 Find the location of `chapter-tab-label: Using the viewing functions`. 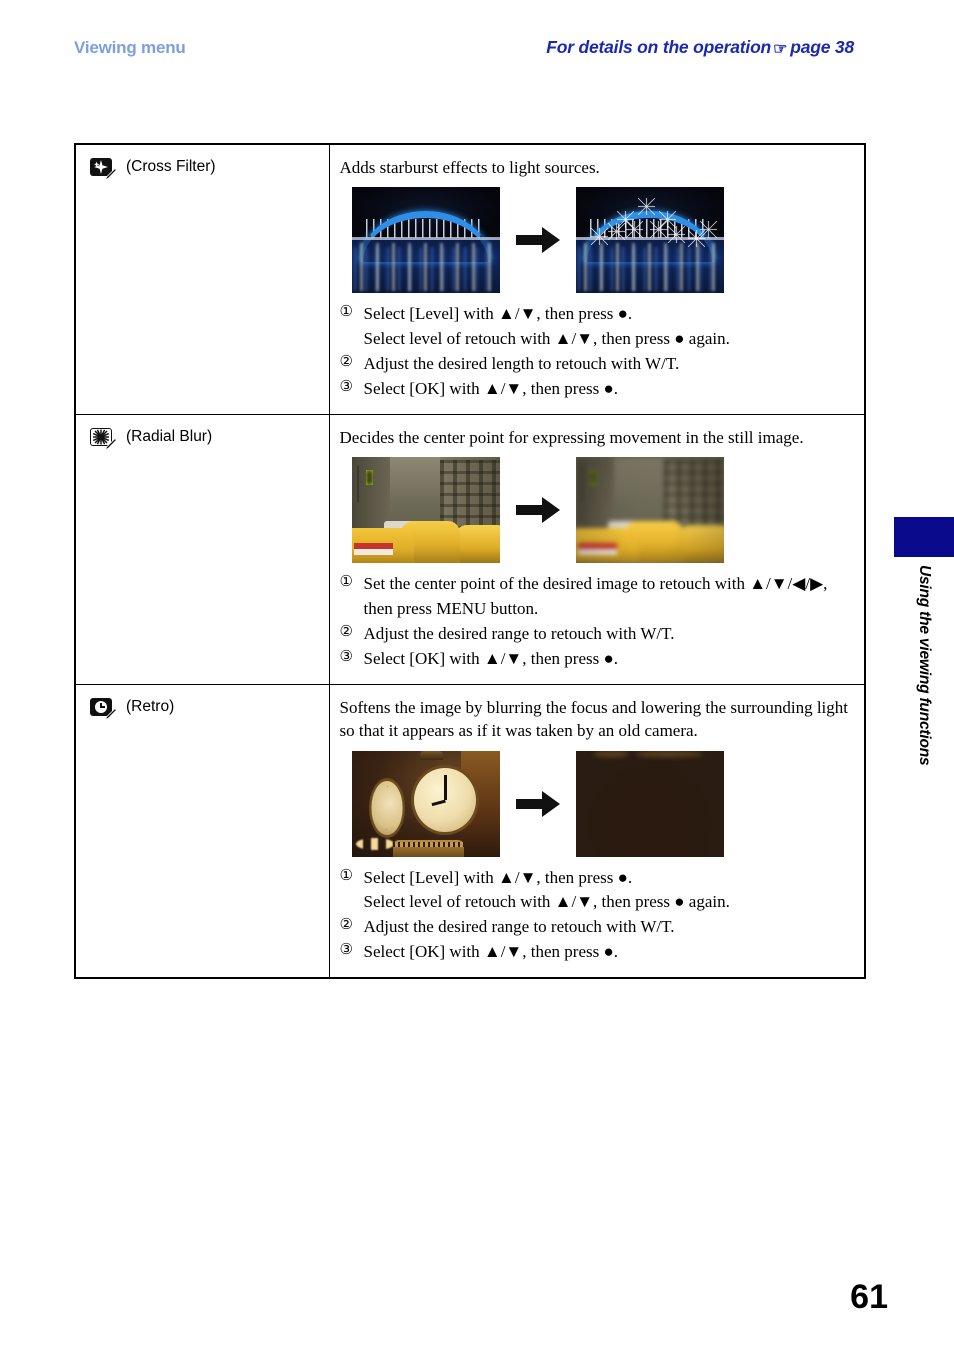

chapter-tab-label: Using the viewing functions is located at coordinates (924, 665).